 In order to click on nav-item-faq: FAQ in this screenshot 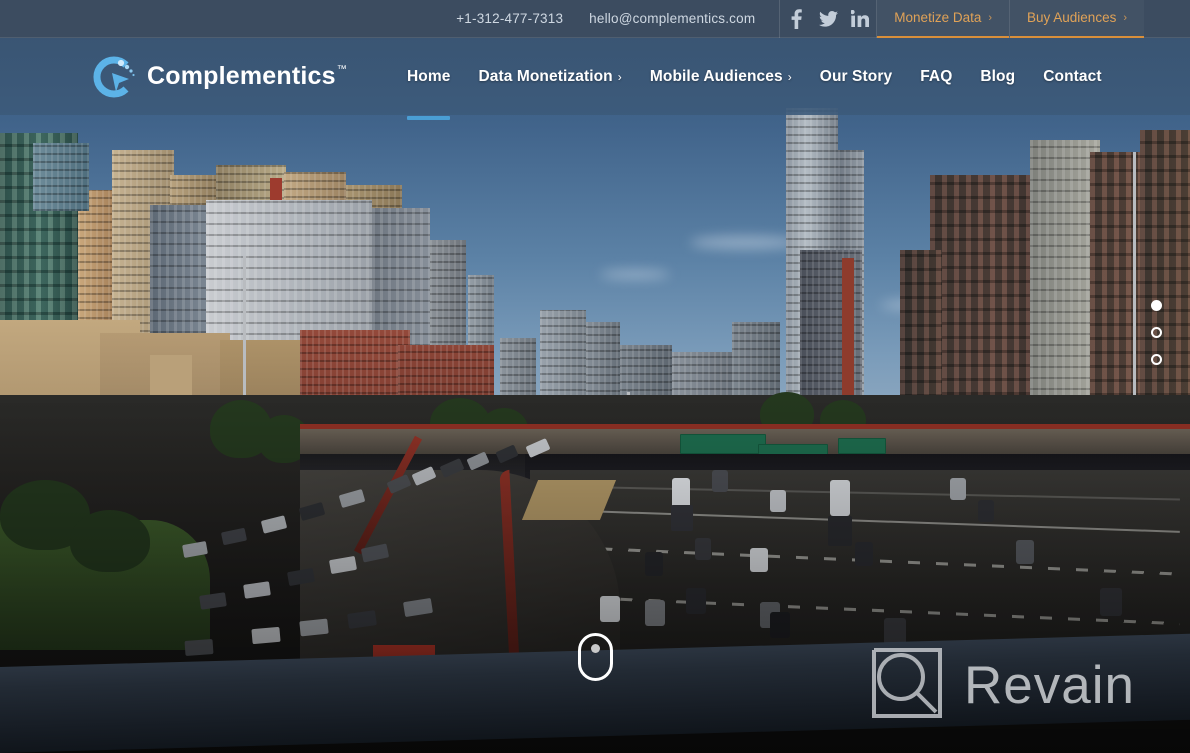, I will do `click(936, 76)`.